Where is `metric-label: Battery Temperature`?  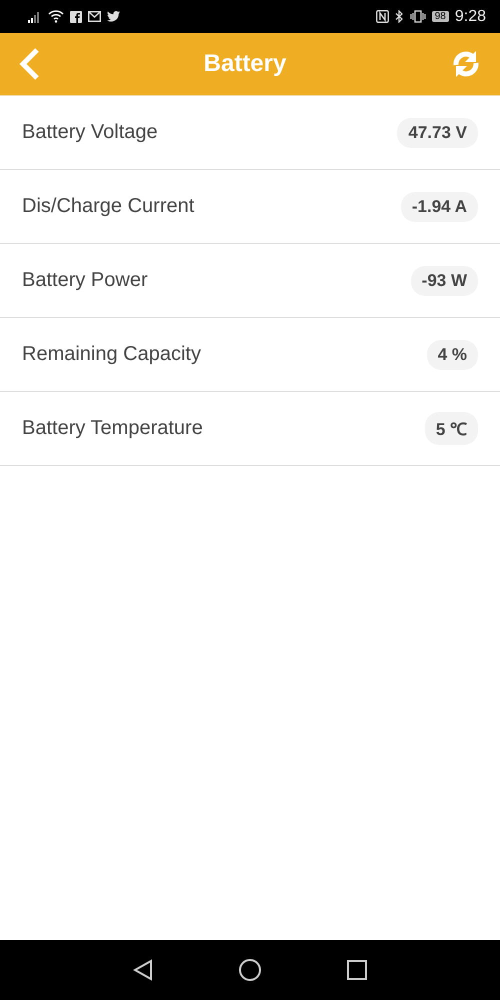
metric-label: Battery Temperature is located at coordinates (112, 428).